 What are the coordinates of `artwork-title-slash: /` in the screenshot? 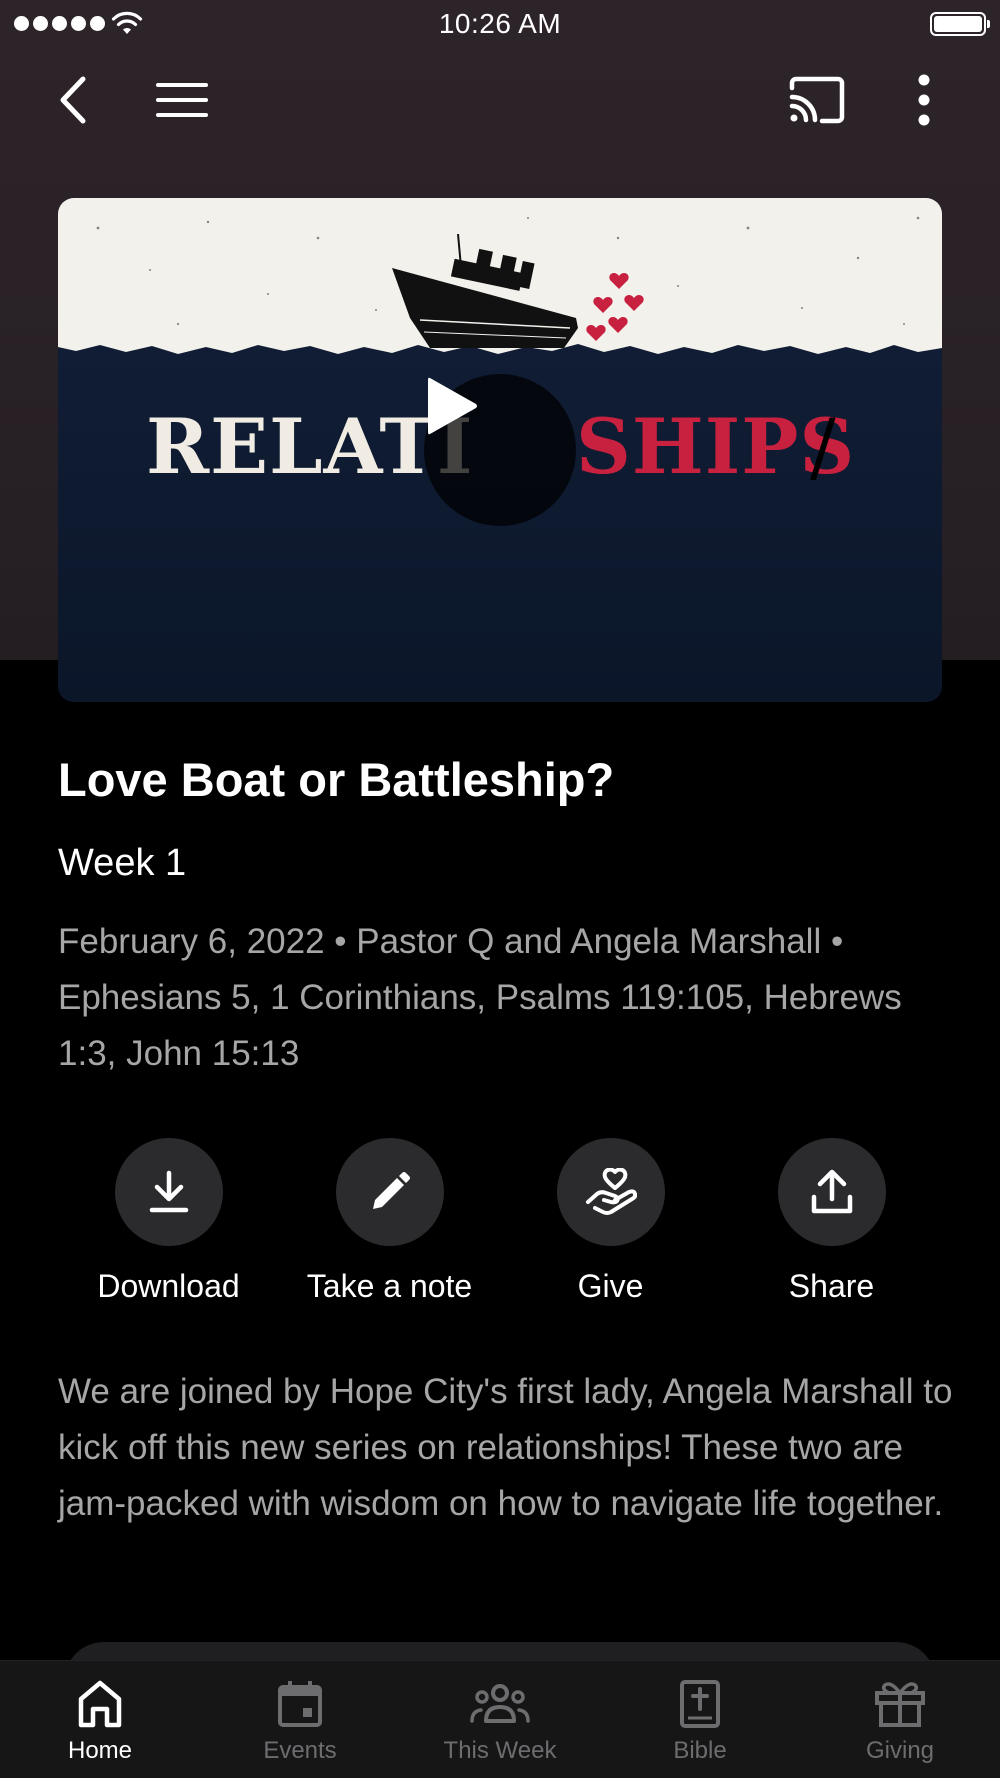 It's located at (823, 446).